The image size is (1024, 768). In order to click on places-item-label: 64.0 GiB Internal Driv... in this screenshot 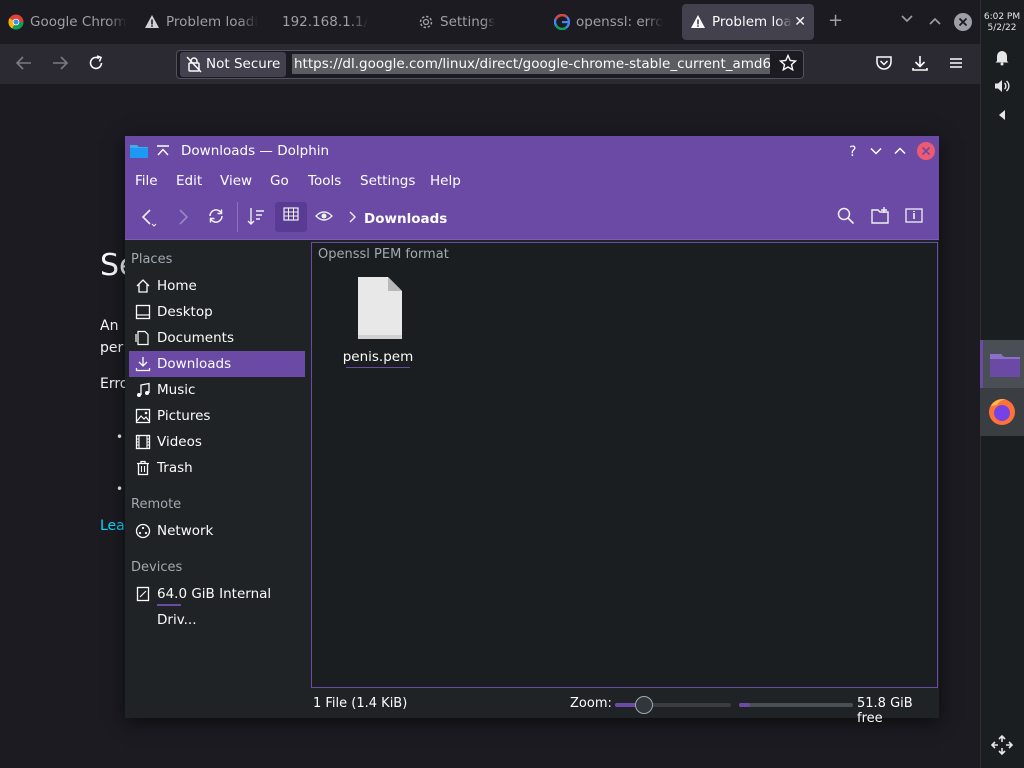, I will do `click(214, 607)`.